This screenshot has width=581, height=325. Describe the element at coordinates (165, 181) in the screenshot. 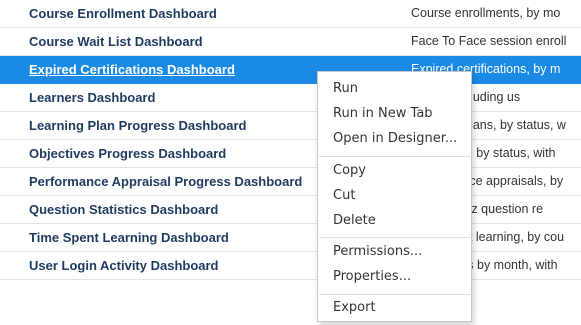

I see `dashboard-name: Performance Appraisal Progress Dashboard` at that location.